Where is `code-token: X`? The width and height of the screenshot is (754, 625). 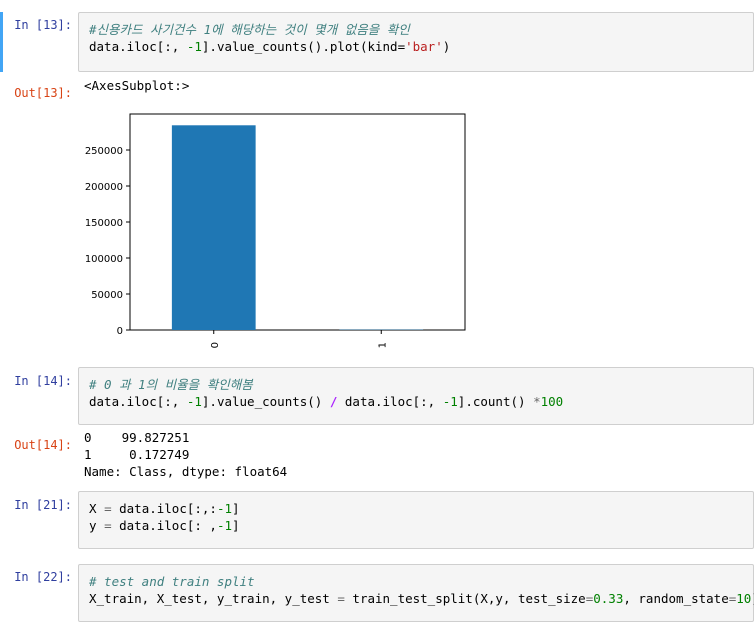 code-token: X is located at coordinates (97, 508).